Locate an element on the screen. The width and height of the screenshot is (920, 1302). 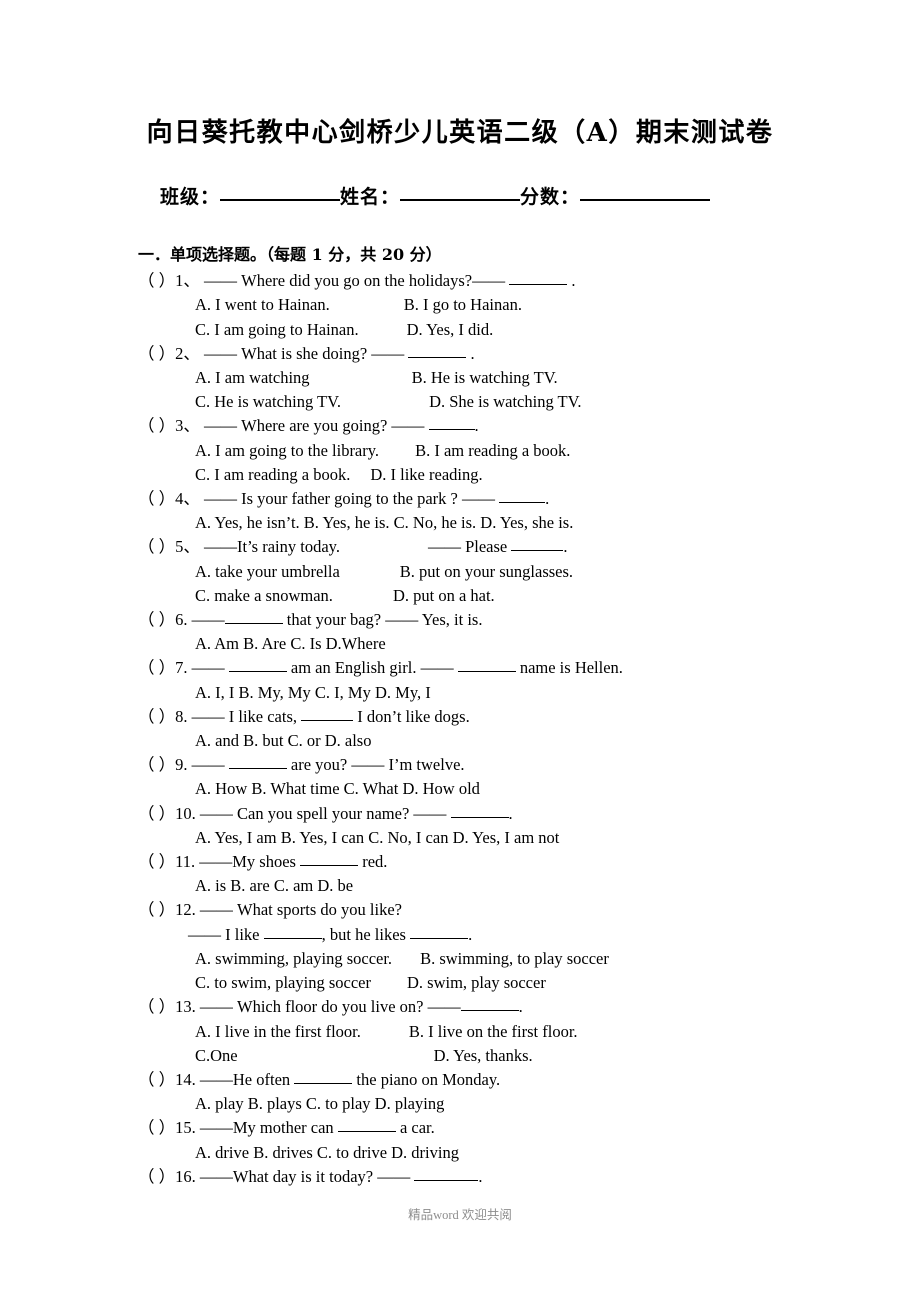
answer-bracket-7: （ ）7. is located at coordinates (163, 667).